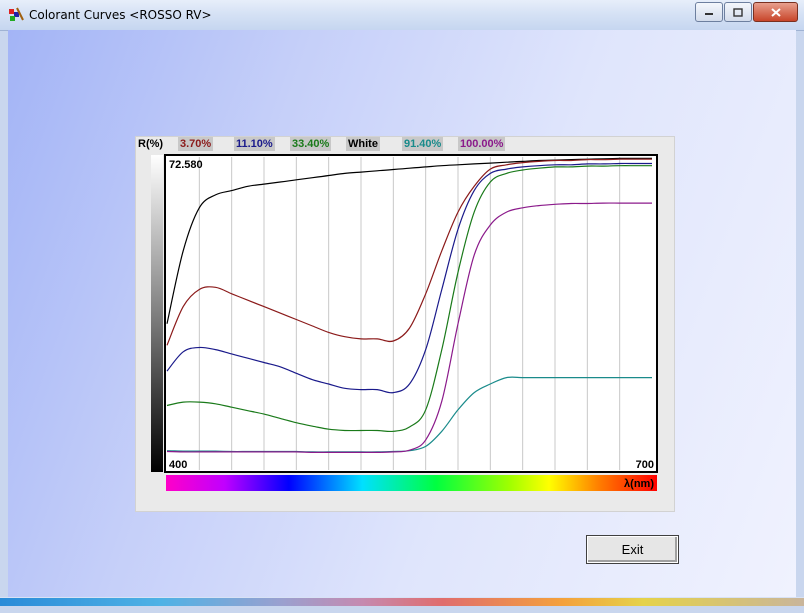 The height and width of the screenshot is (613, 804). Describe the element at coordinates (639, 484) in the screenshot. I see `x-axis-label: λ(nm)` at that location.